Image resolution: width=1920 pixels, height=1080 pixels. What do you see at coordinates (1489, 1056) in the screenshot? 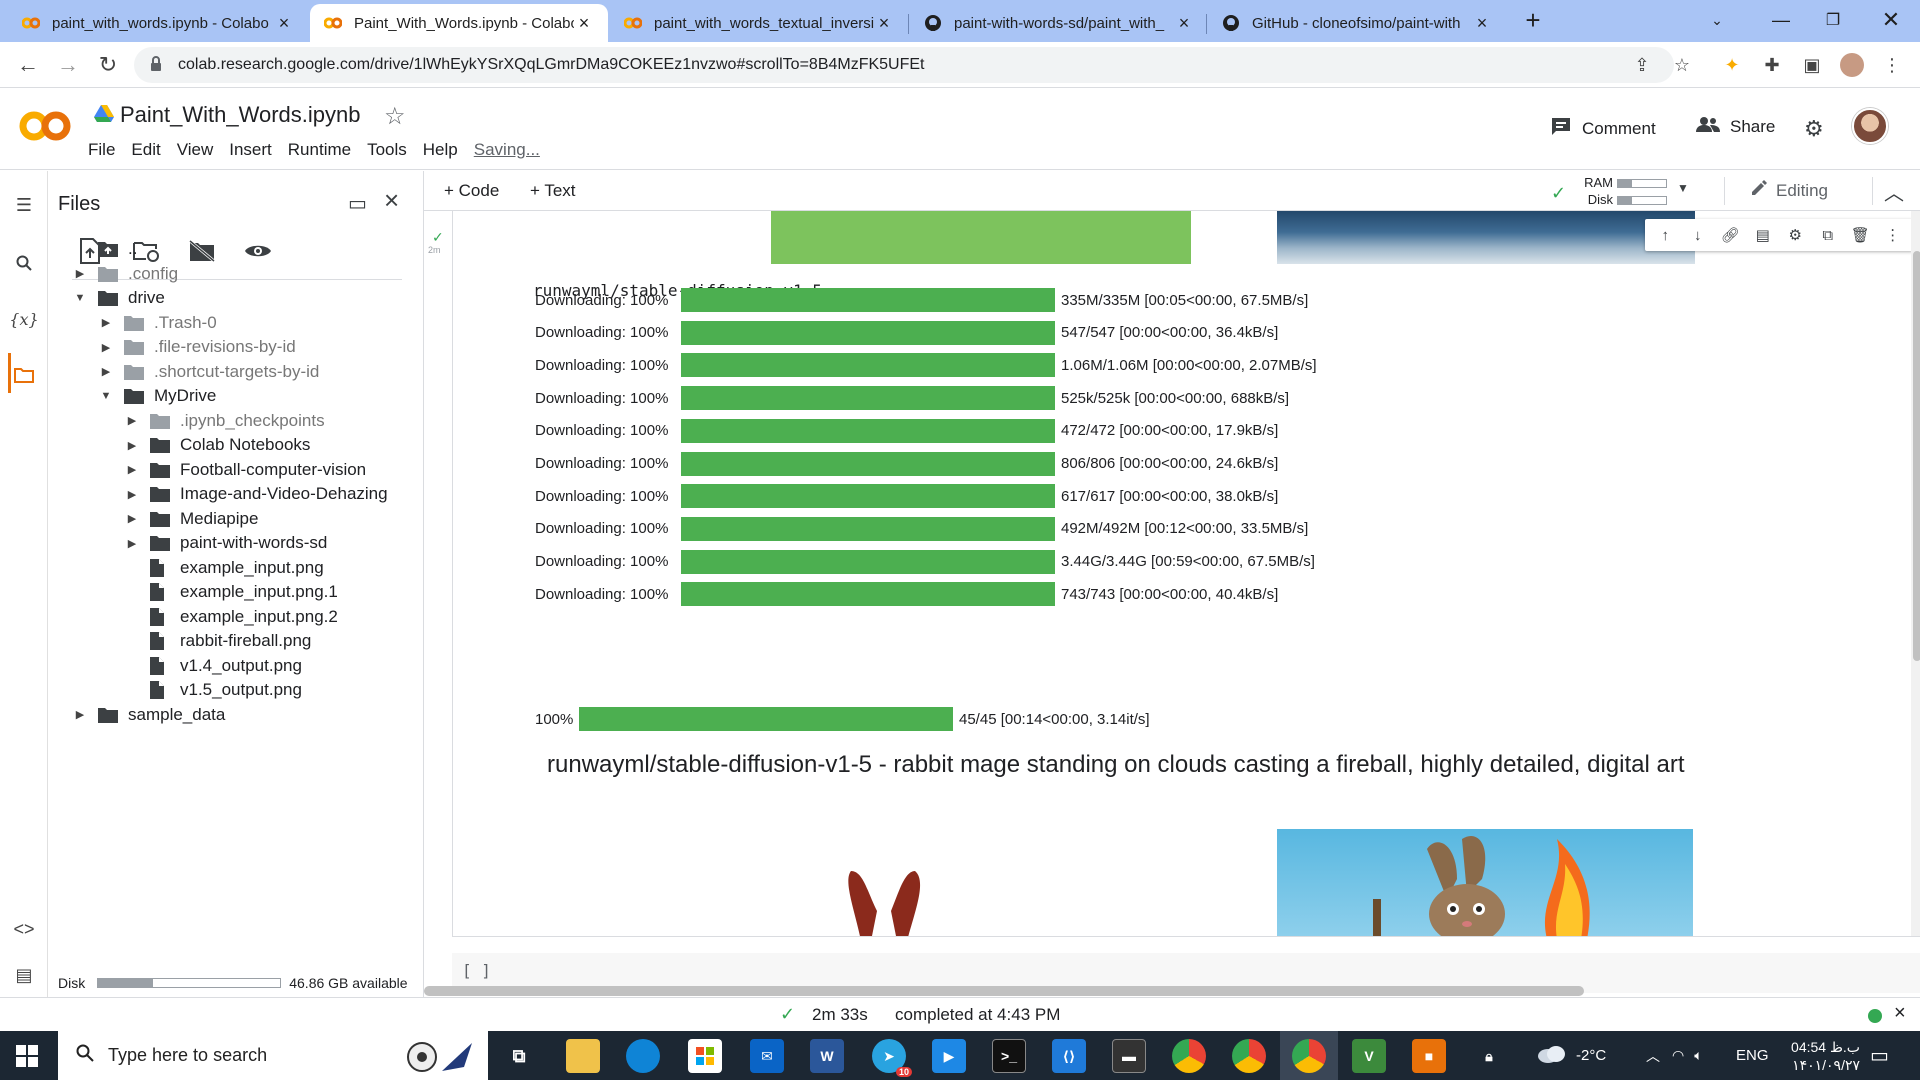
I see `lock-app-icon: 🔒︎` at bounding box center [1489, 1056].